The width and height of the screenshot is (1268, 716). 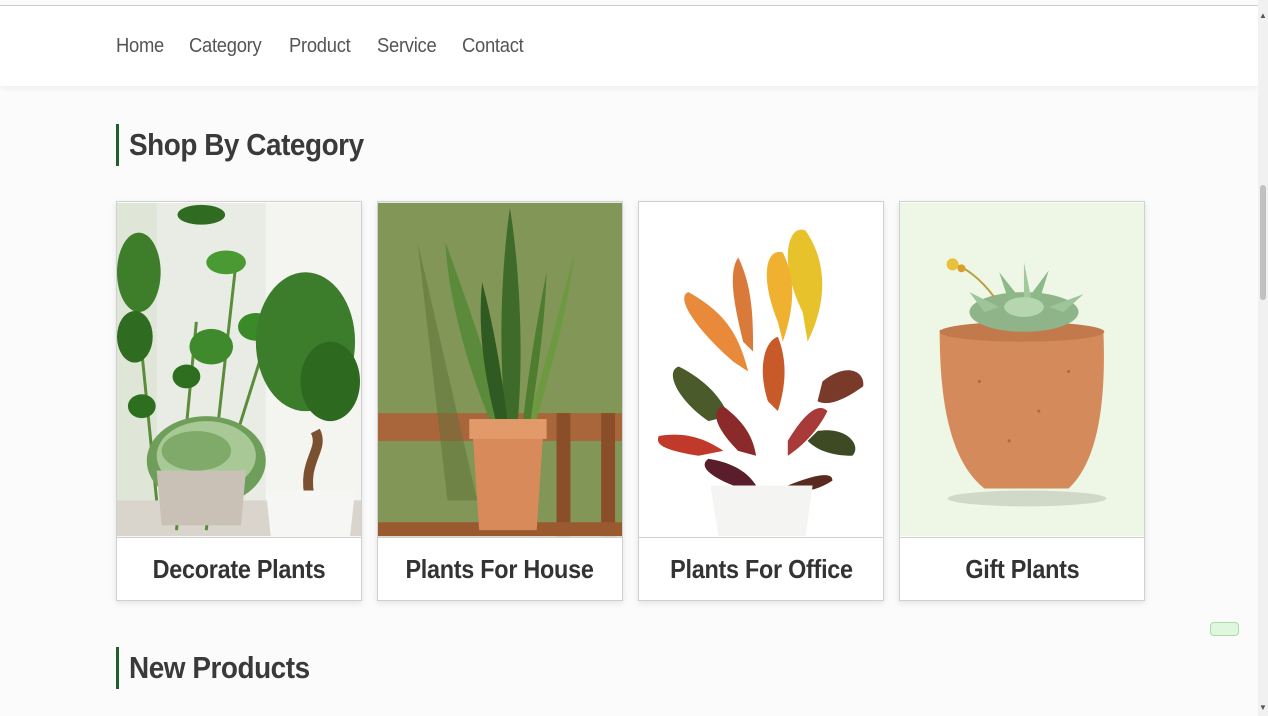 I want to click on plants-for-office-image, so click(x=761, y=370).